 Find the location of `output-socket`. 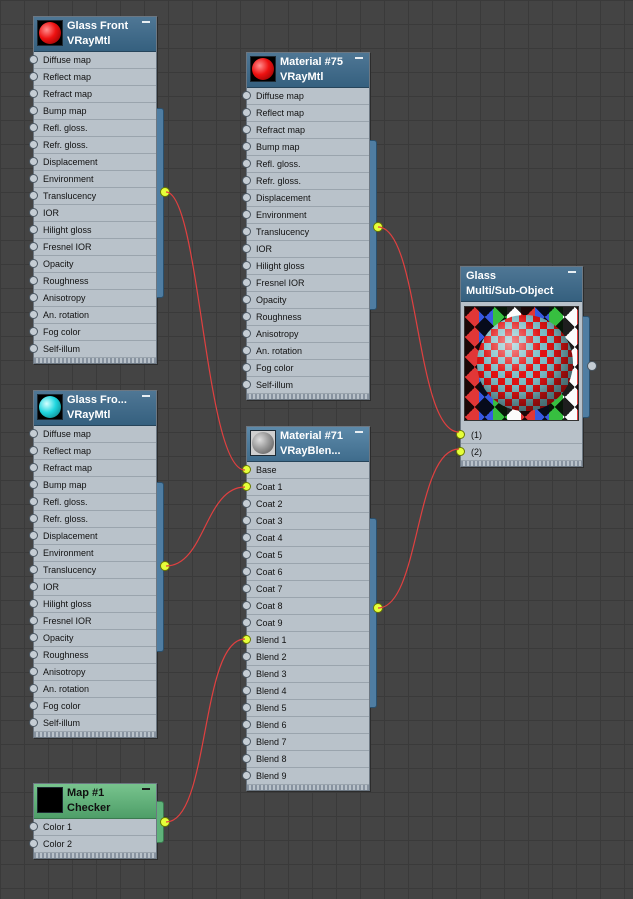

output-socket is located at coordinates (165, 566).